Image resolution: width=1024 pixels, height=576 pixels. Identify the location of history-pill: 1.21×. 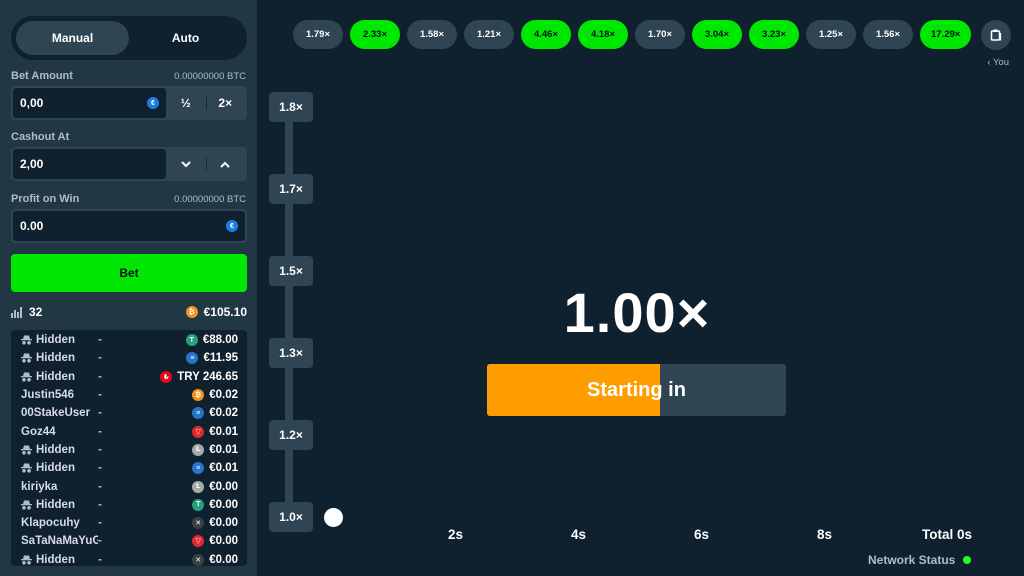
(489, 34).